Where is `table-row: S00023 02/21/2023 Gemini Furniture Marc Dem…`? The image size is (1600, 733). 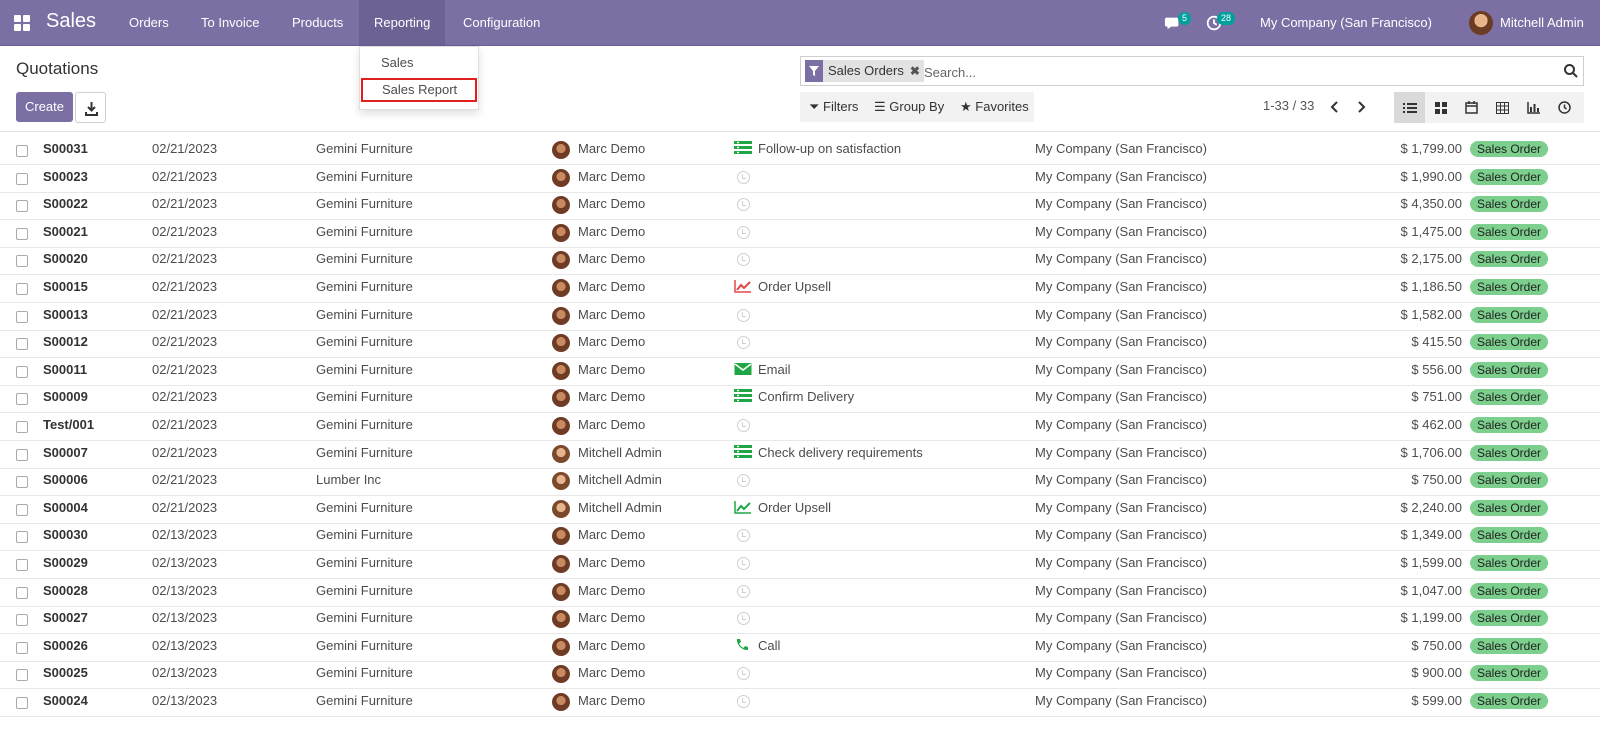
table-row: S00023 02/21/2023 Gemini Furniture Marc Dem… is located at coordinates (800, 179).